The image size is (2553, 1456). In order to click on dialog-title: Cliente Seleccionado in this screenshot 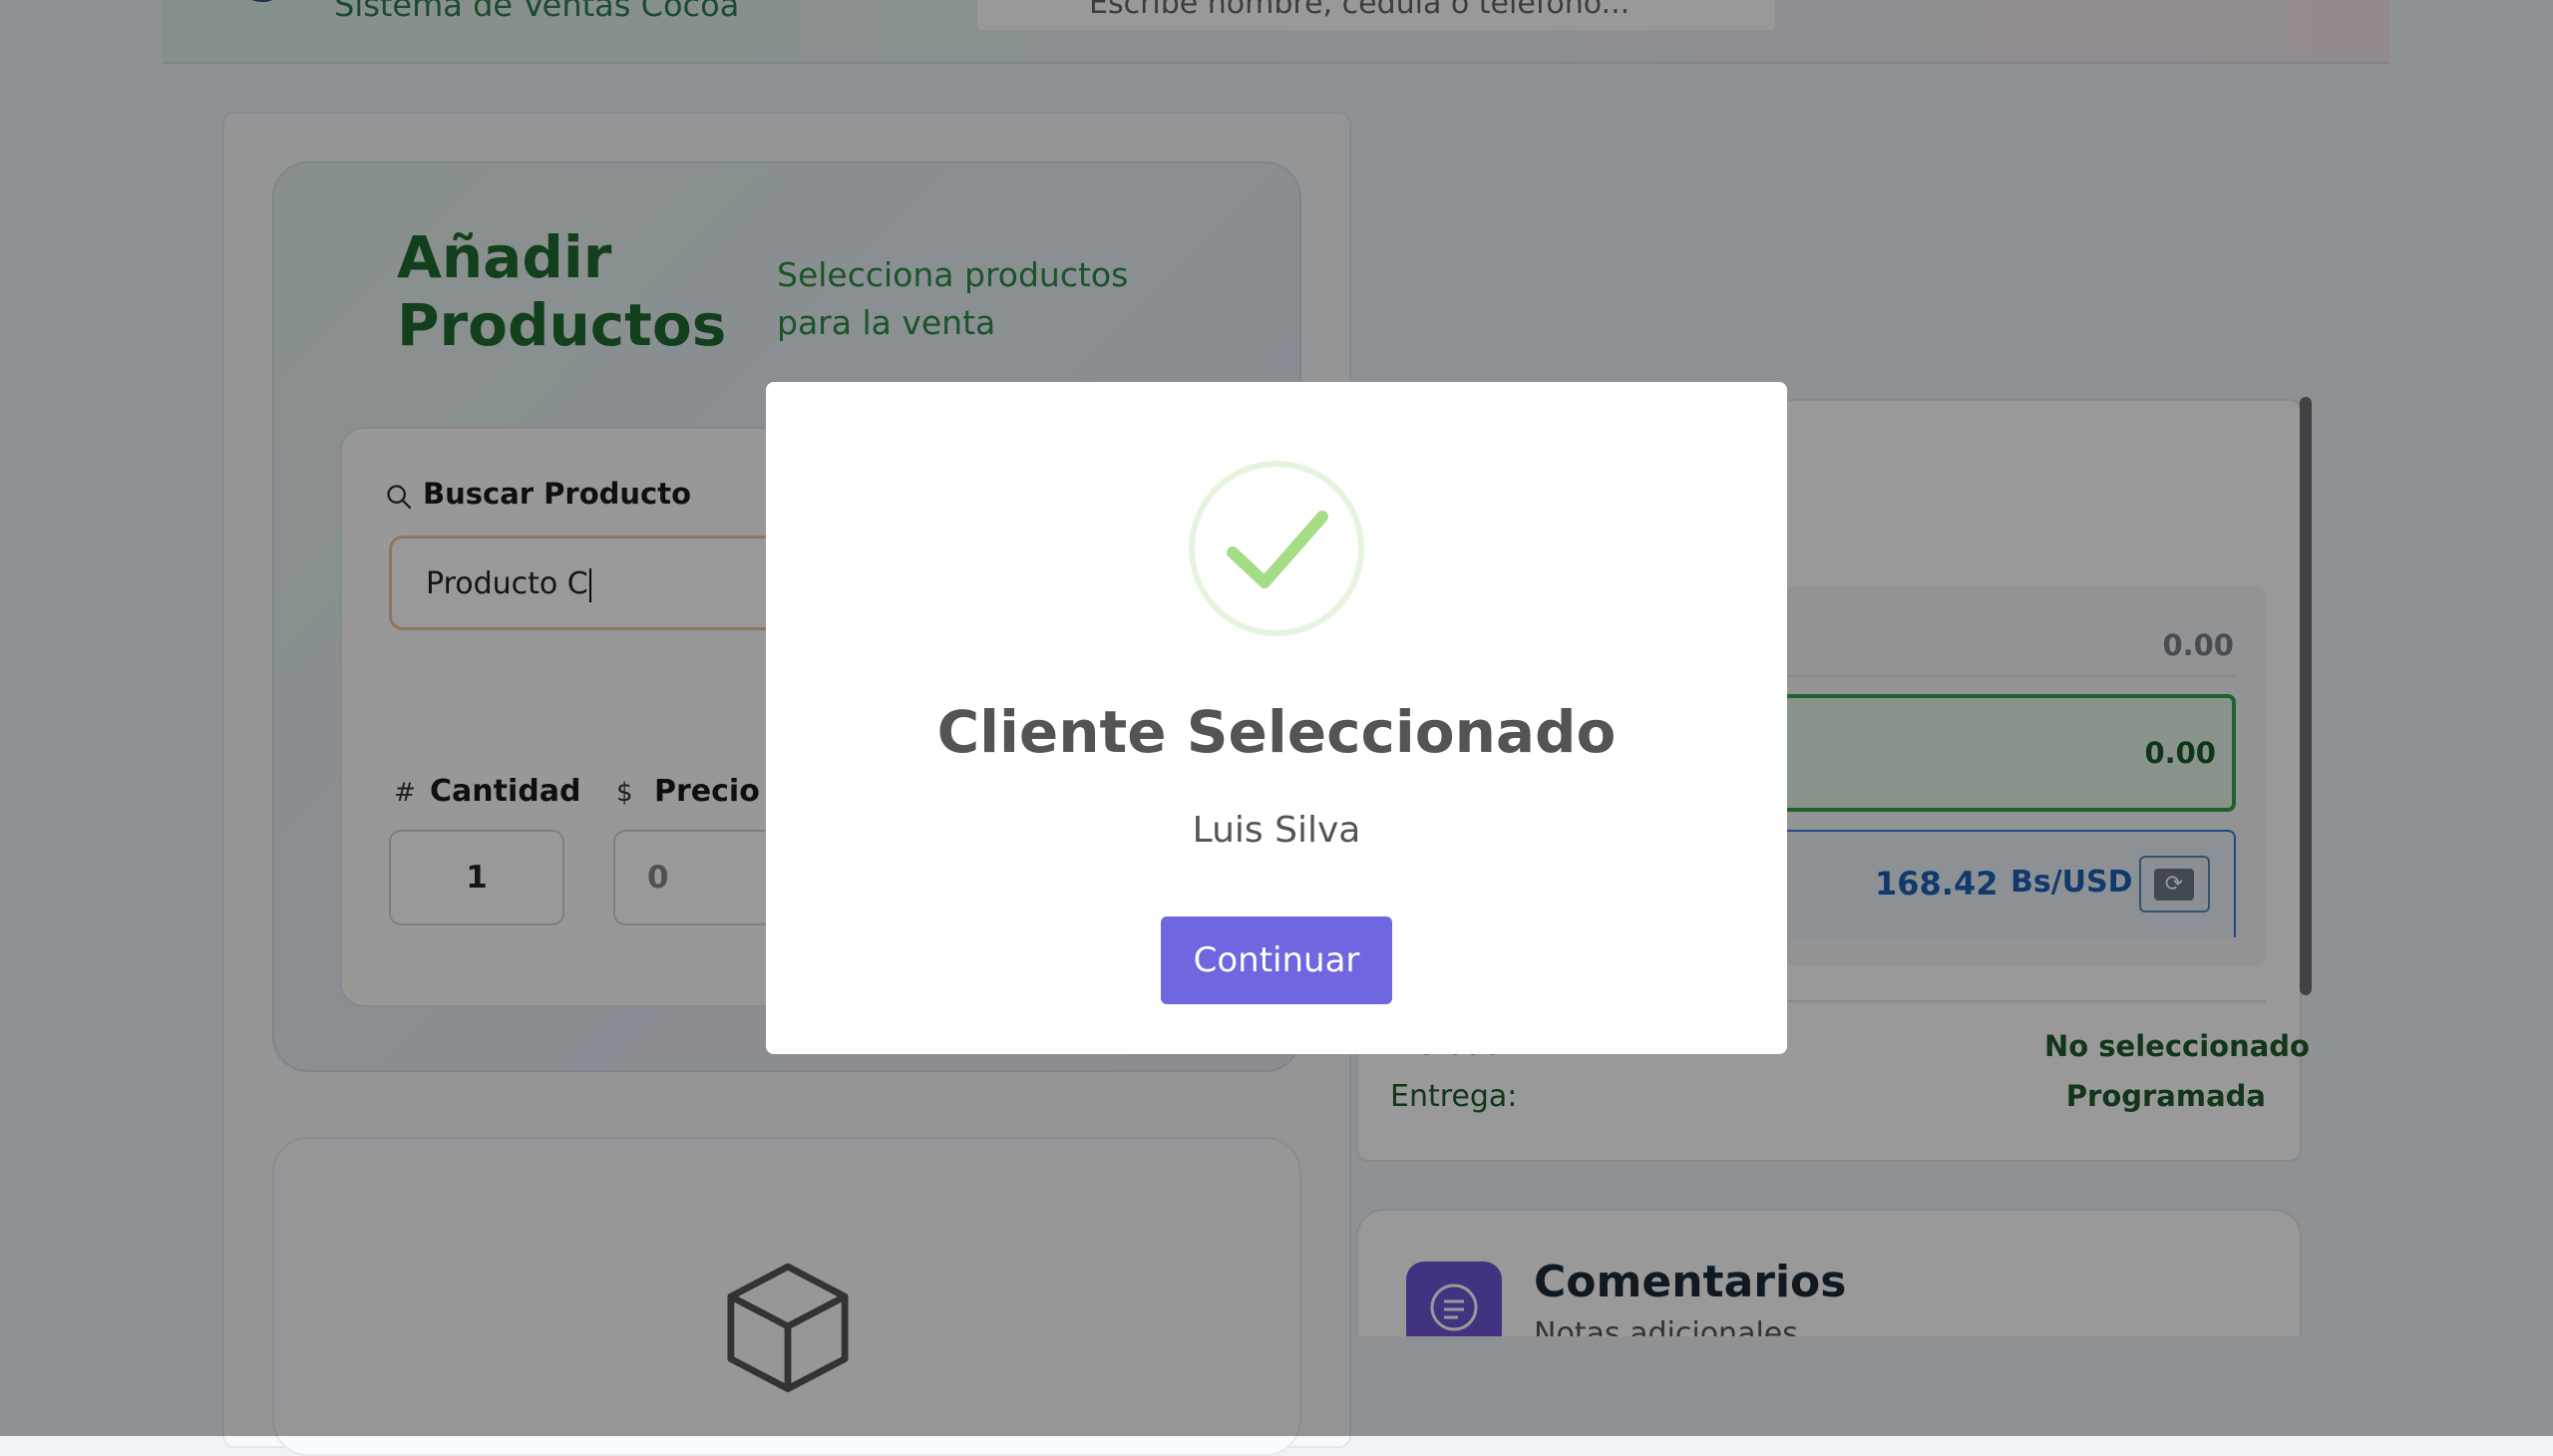, I will do `click(1276, 732)`.